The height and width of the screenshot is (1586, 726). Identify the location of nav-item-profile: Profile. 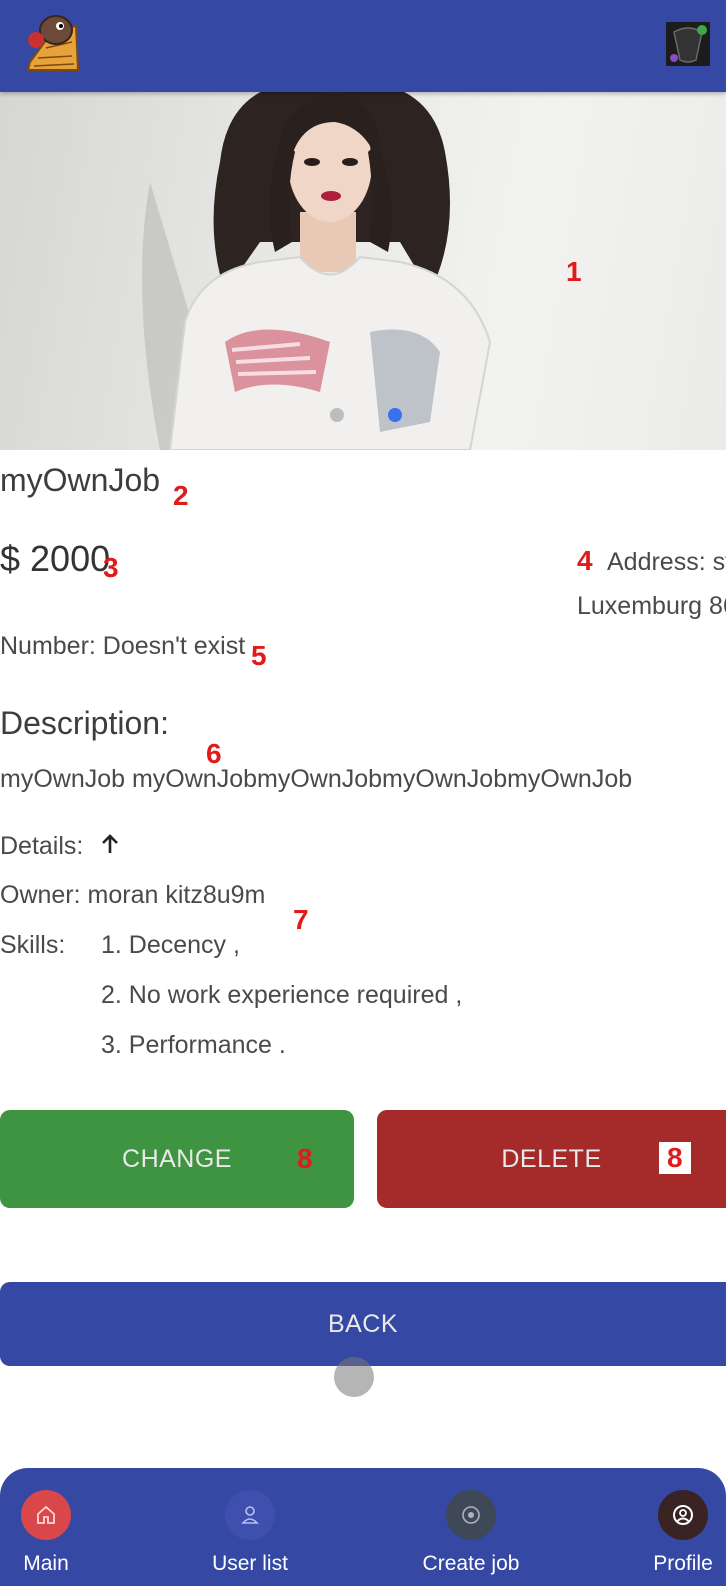
(683, 1527).